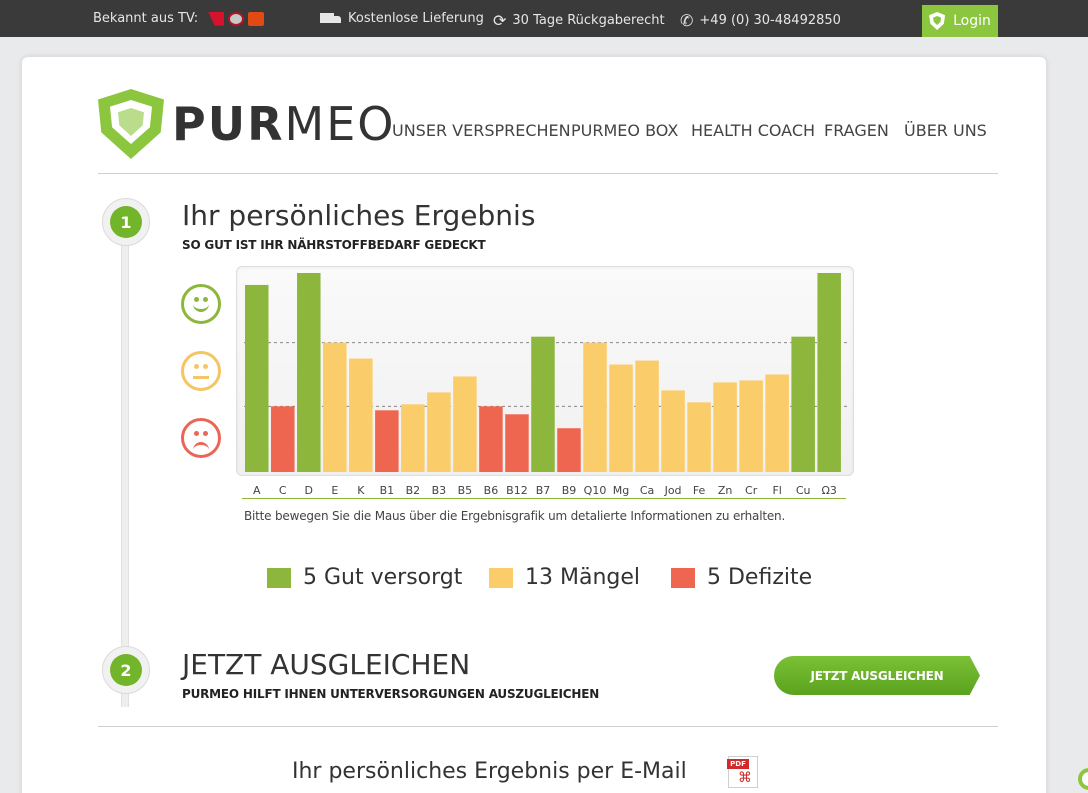  I want to click on bar-b6, so click(491, 439).